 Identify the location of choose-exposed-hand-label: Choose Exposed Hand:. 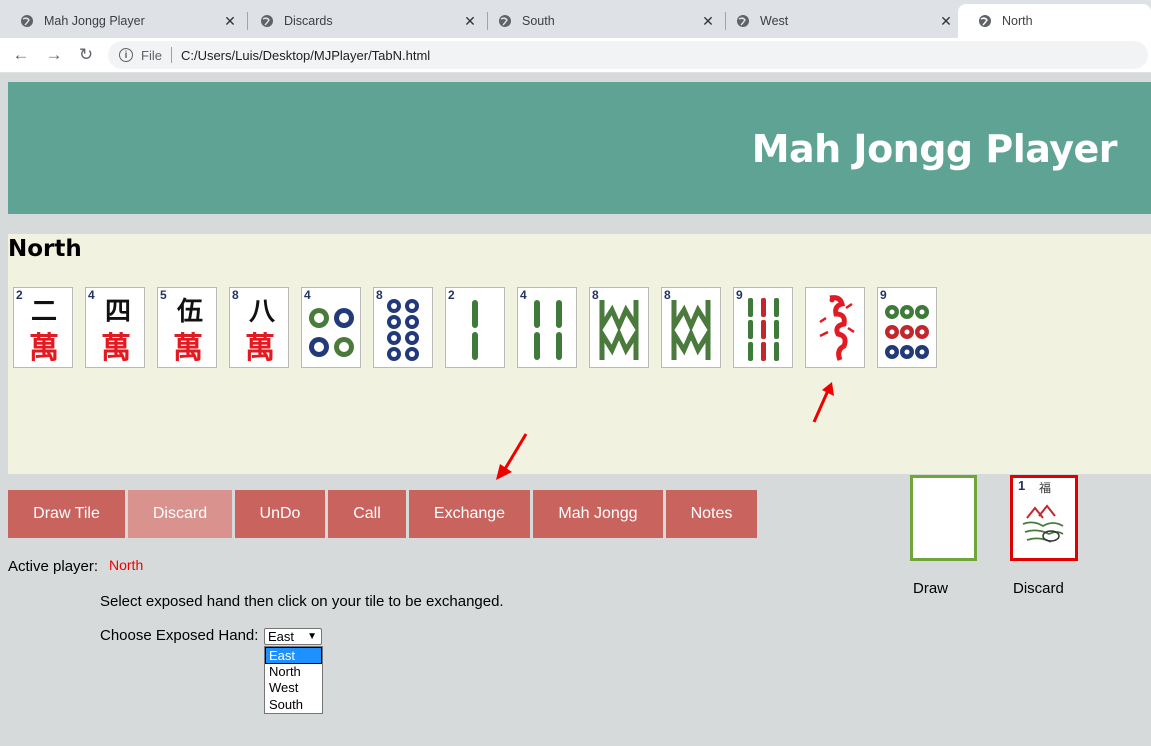
(179, 635).